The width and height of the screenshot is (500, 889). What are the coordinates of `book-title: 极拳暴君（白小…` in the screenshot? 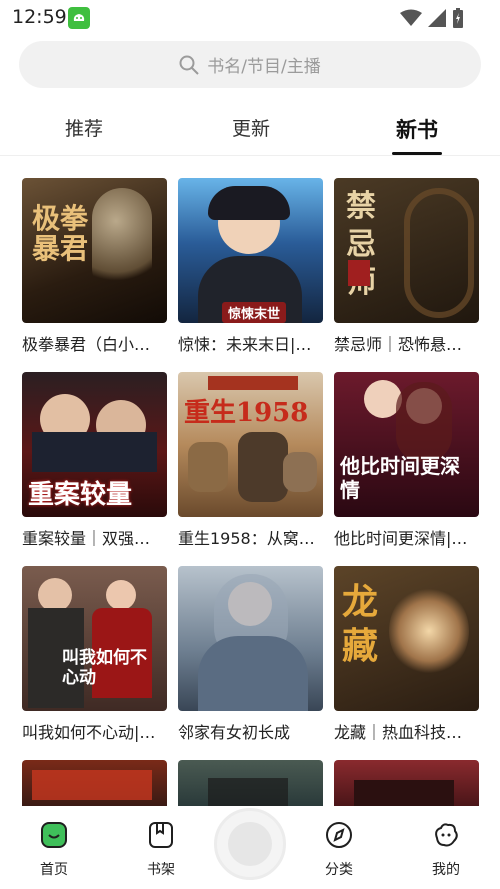 It's located at (86, 344).